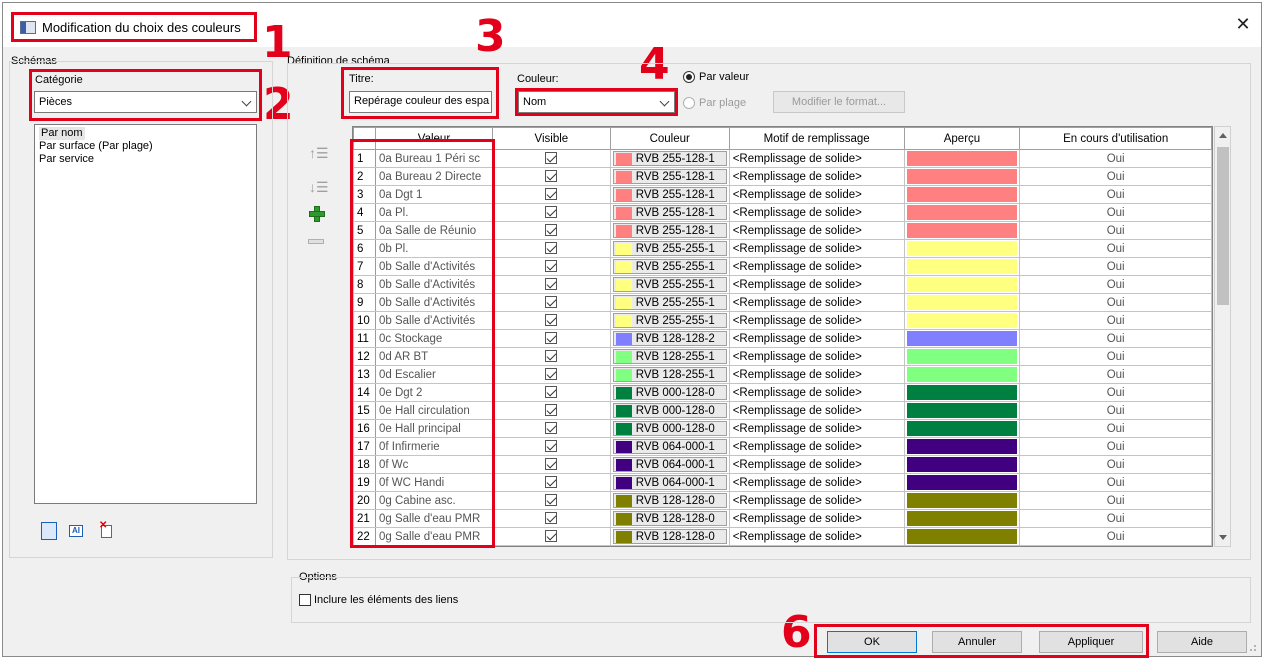  I want to click on scroll-up-icon, so click(1223, 135).